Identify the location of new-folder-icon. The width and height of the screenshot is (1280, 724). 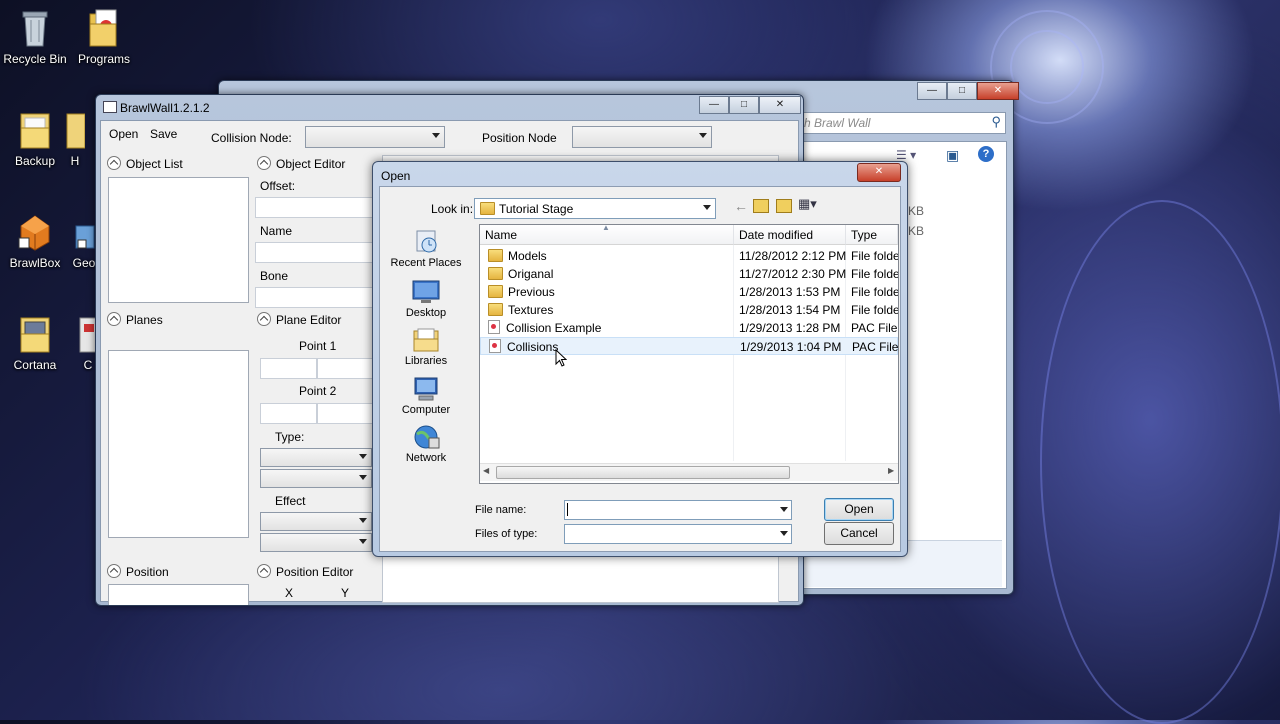
(784, 206).